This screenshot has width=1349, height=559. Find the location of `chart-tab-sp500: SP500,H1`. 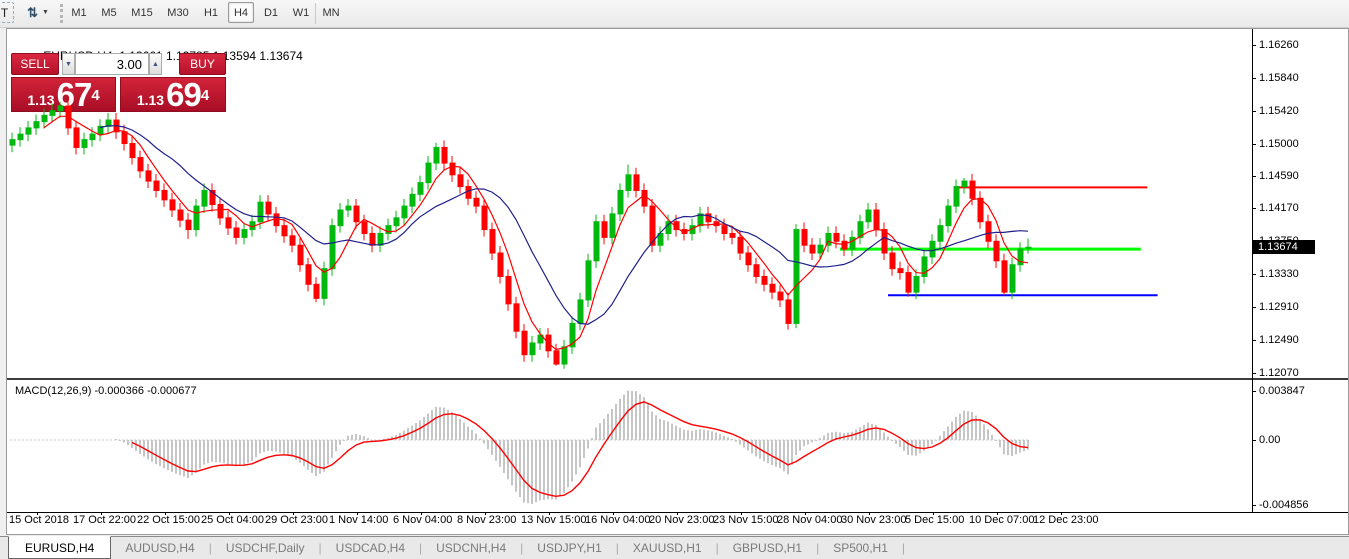

chart-tab-sp500: SP500,H1 is located at coordinates (860, 548).